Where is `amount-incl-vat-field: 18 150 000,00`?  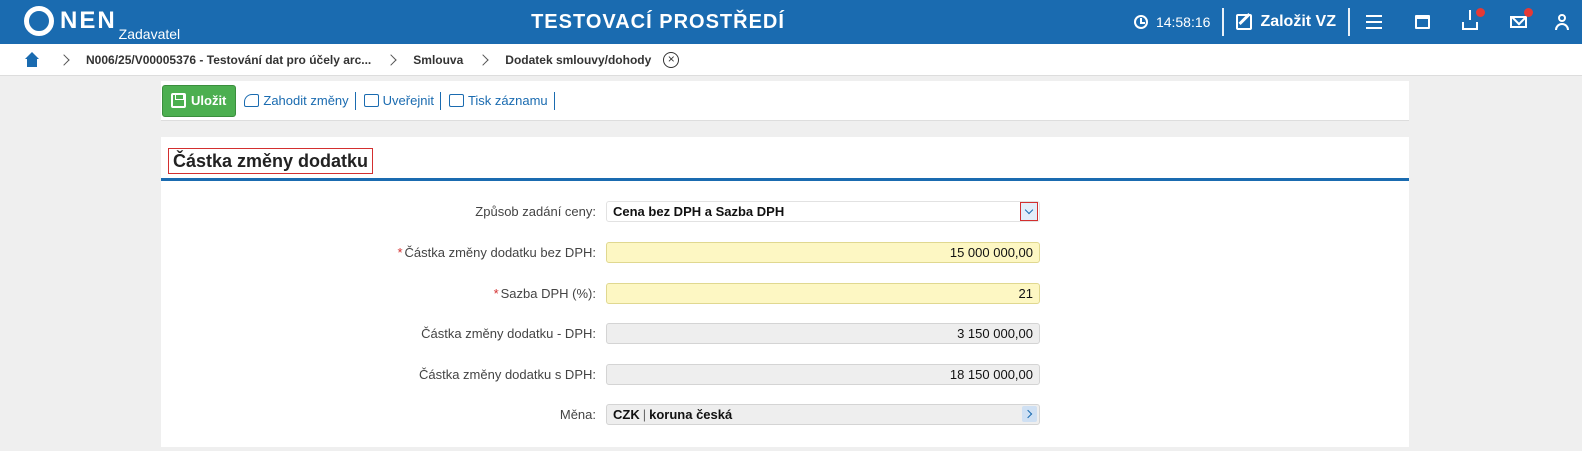 amount-incl-vat-field: 18 150 000,00 is located at coordinates (823, 374).